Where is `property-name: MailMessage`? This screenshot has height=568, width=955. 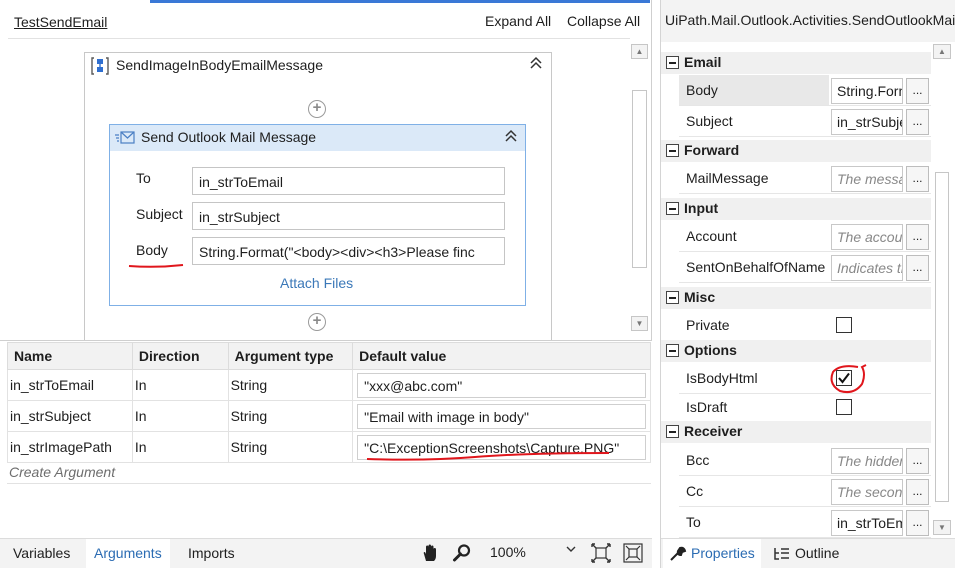
property-name: MailMessage is located at coordinates (727, 178).